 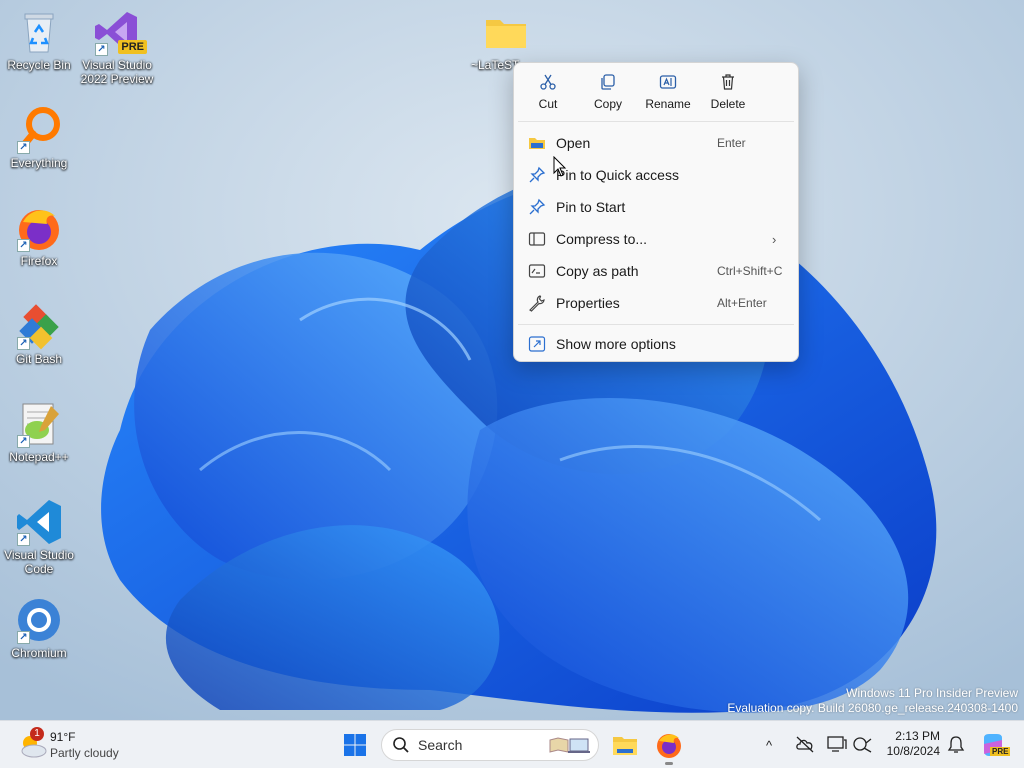 What do you see at coordinates (608, 96) in the screenshot?
I see `copy-button: Copy` at bounding box center [608, 96].